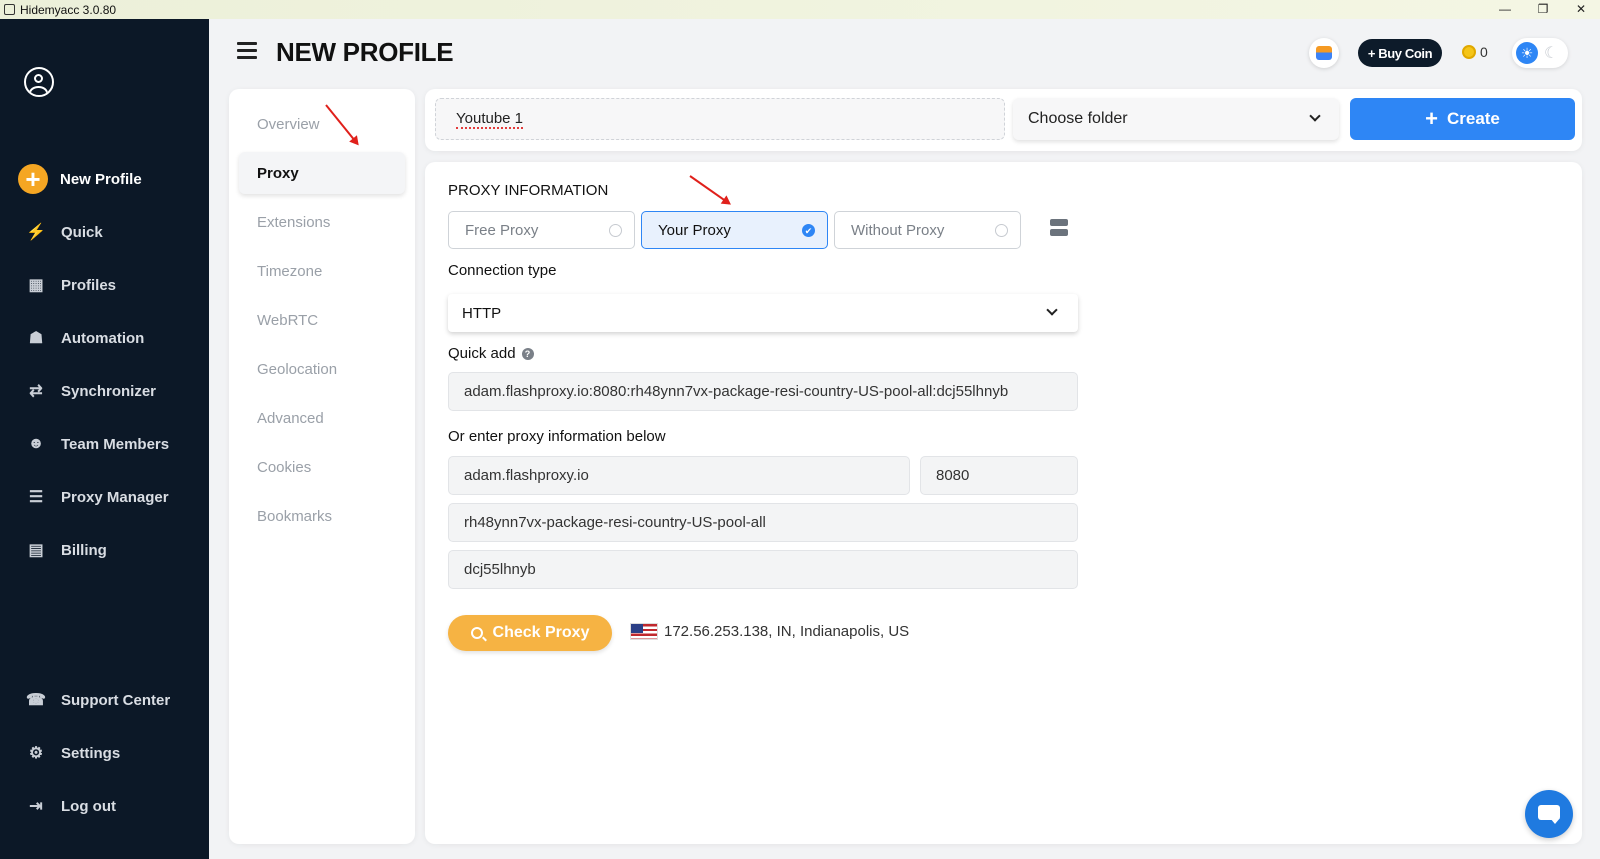 This screenshot has height=859, width=1600. I want to click on tab-geolocation: Geolocation, so click(322, 369).